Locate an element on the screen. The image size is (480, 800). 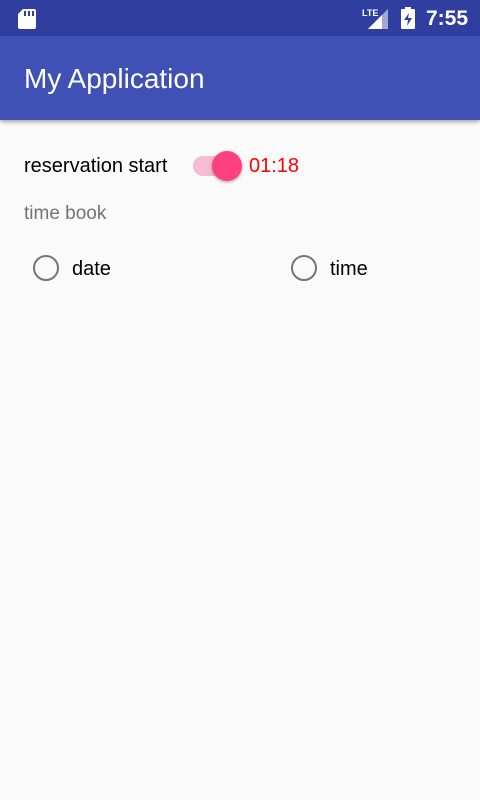
date-radio-button: date is located at coordinates (130, 270).